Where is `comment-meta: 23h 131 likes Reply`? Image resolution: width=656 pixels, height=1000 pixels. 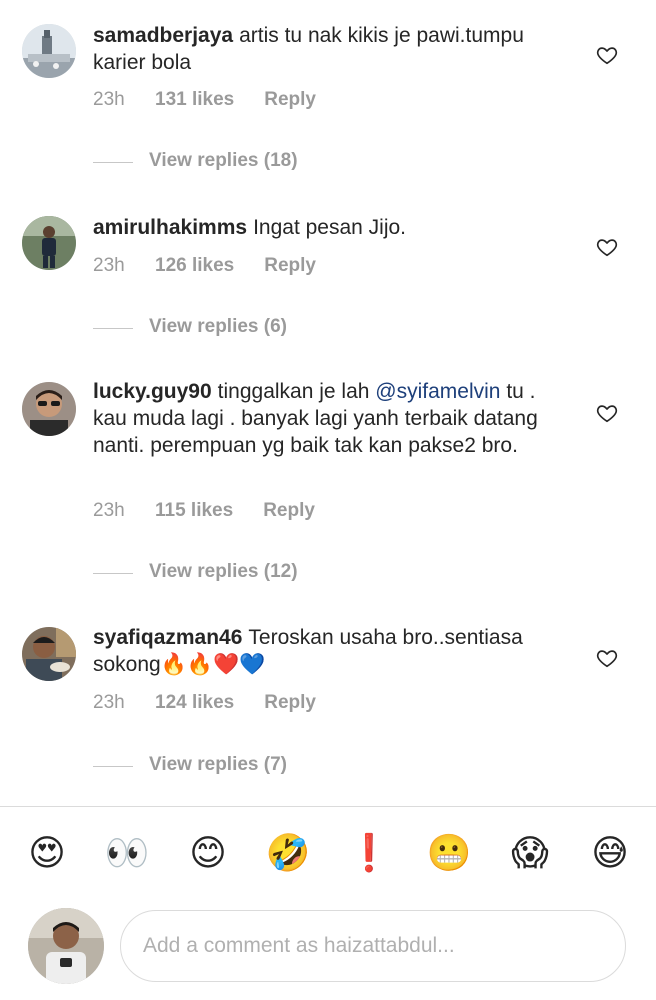
comment-meta: 23h 131 likes Reply is located at coordinates (204, 100).